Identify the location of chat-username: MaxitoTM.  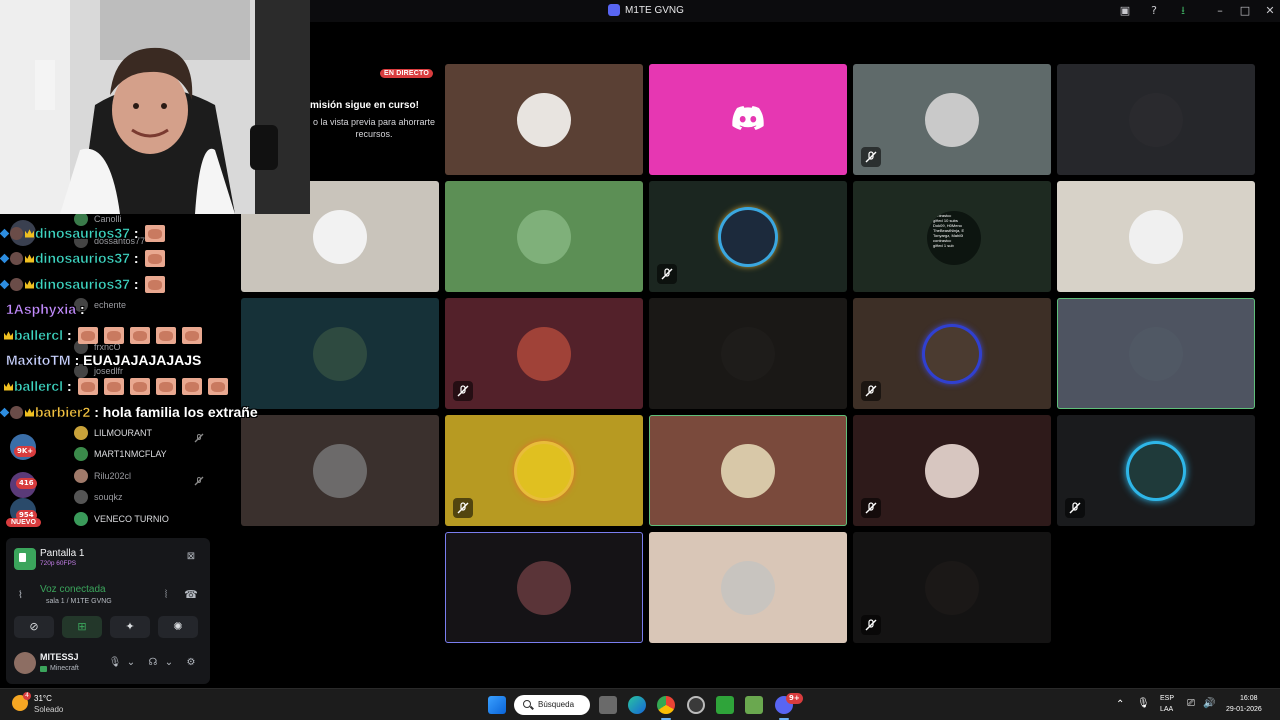
(38, 360).